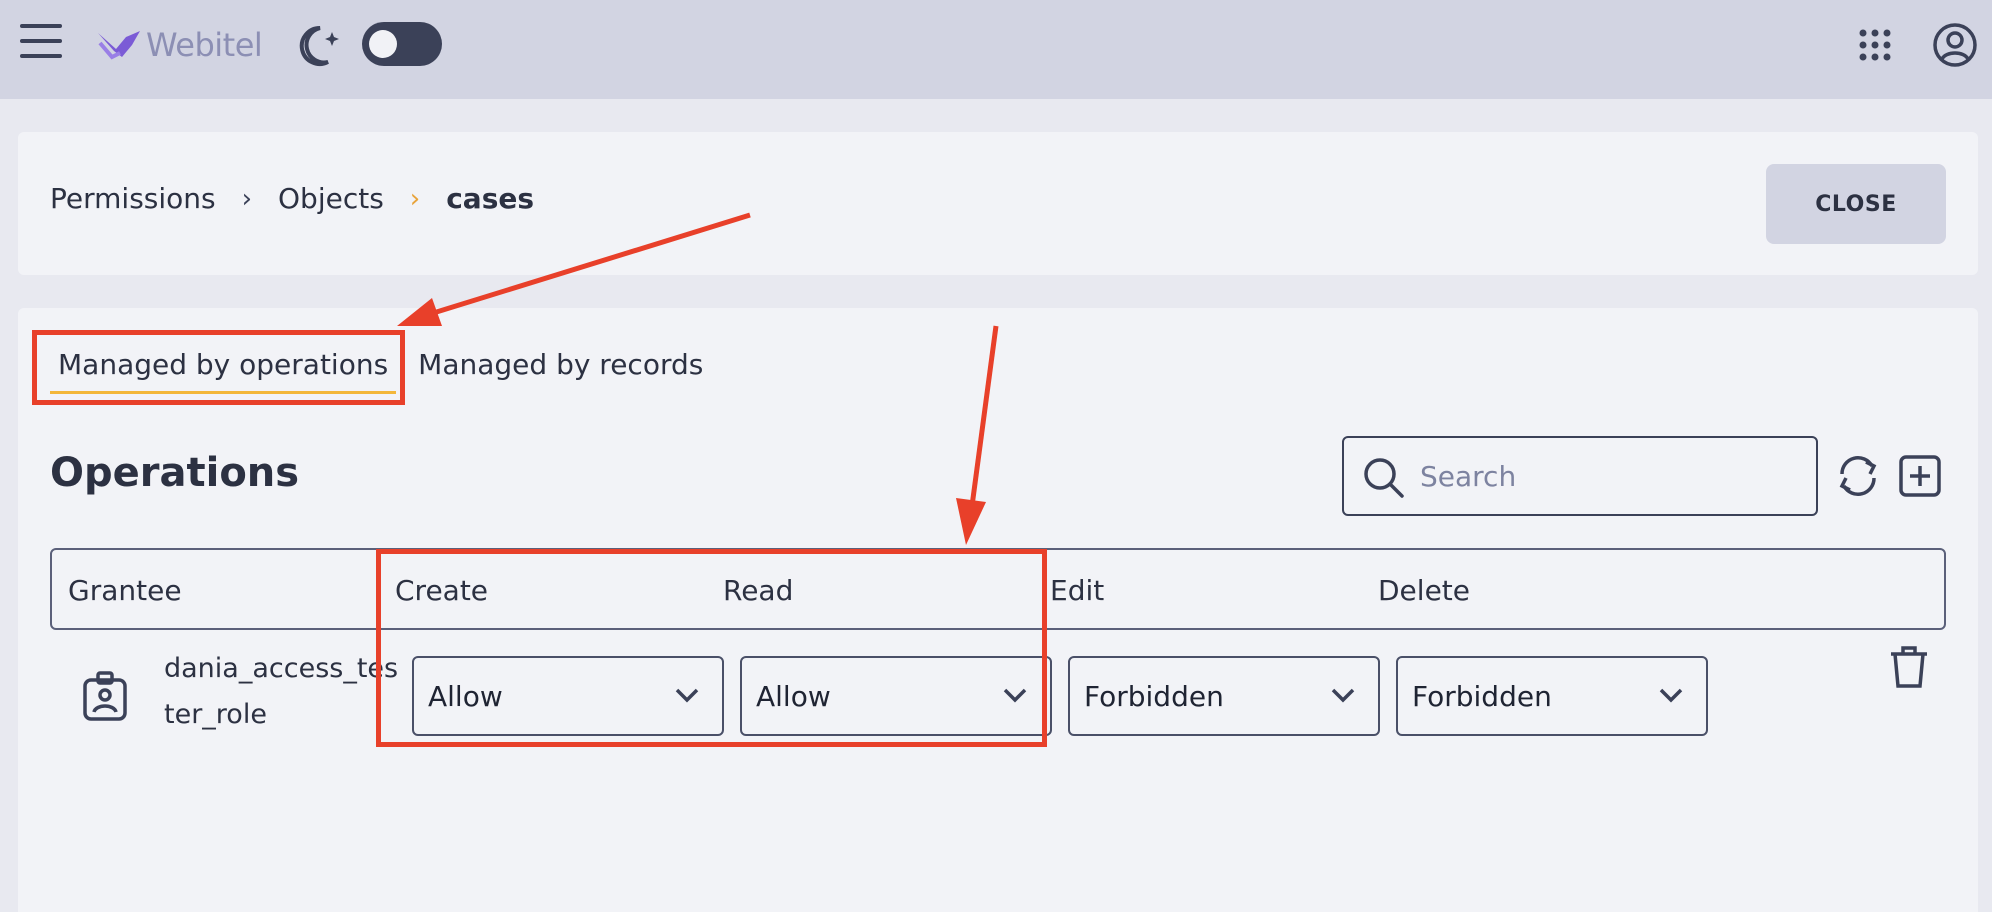  What do you see at coordinates (42, 44) in the screenshot?
I see `hamburger-icon` at bounding box center [42, 44].